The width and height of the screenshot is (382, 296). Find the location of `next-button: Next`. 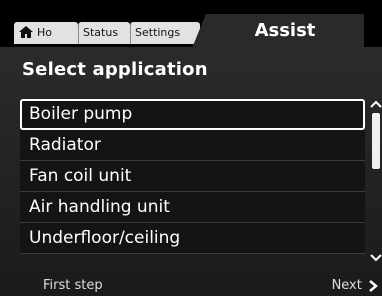

next-button: Next is located at coordinates (355, 285).